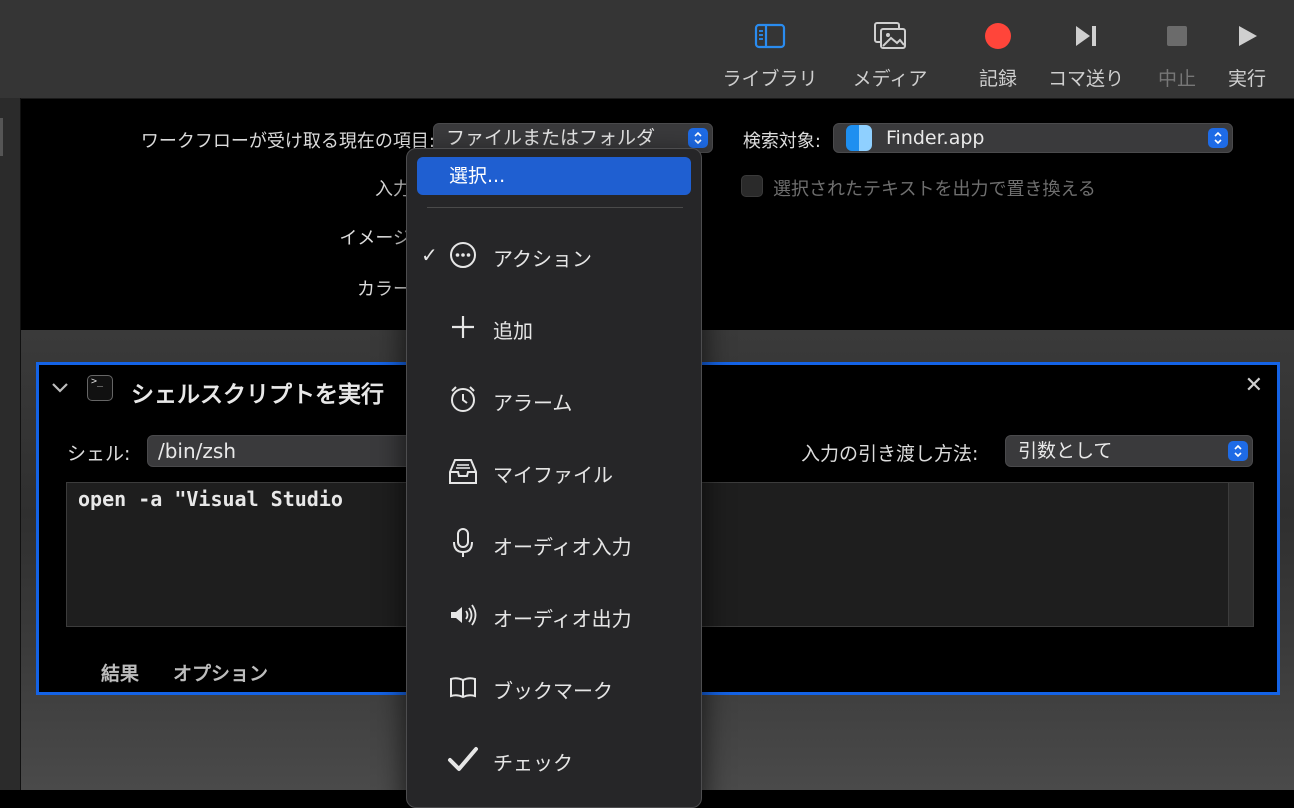 This screenshot has height=808, width=1294. What do you see at coordinates (1033, 138) in the screenshot?
I see `search-target-popup: Finder.app` at bounding box center [1033, 138].